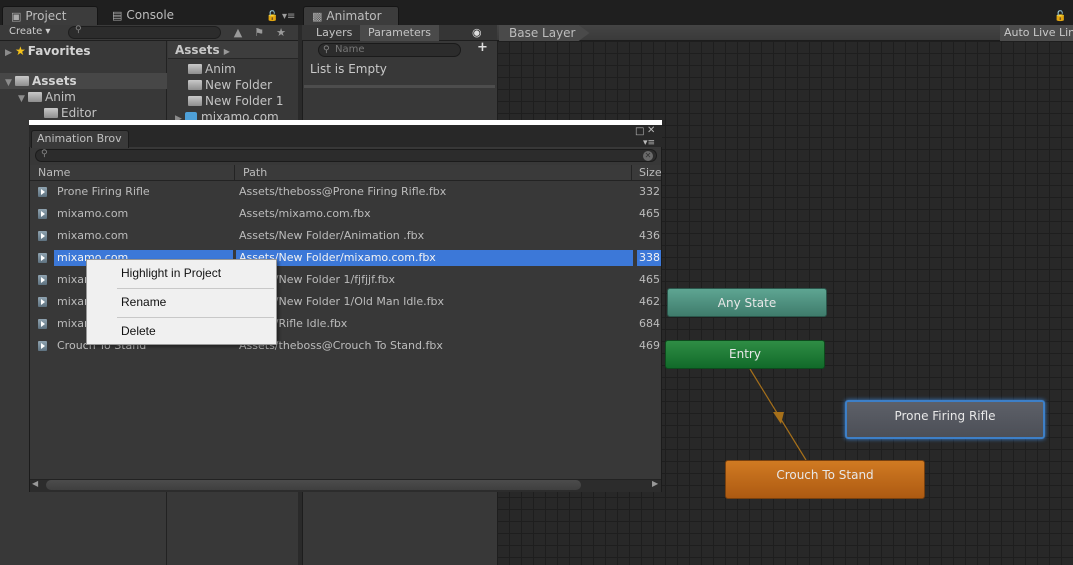  I want to click on cell-name: Prone Firing Rifle, so click(143, 192).